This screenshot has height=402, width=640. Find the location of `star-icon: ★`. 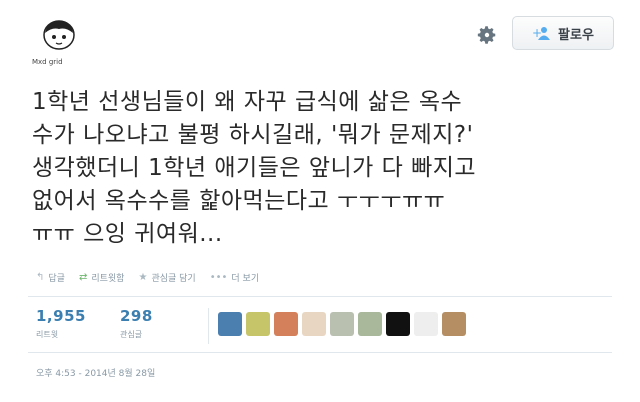

star-icon: ★ is located at coordinates (143, 277).